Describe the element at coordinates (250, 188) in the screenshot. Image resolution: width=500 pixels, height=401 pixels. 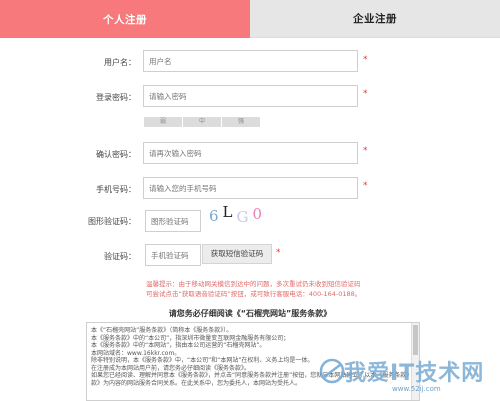
I see `phone-input` at that location.